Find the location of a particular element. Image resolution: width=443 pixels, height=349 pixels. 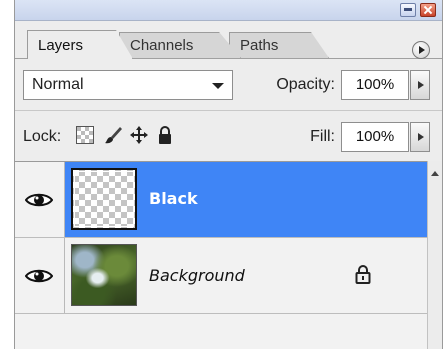

chevron-down-icon is located at coordinates (218, 86).